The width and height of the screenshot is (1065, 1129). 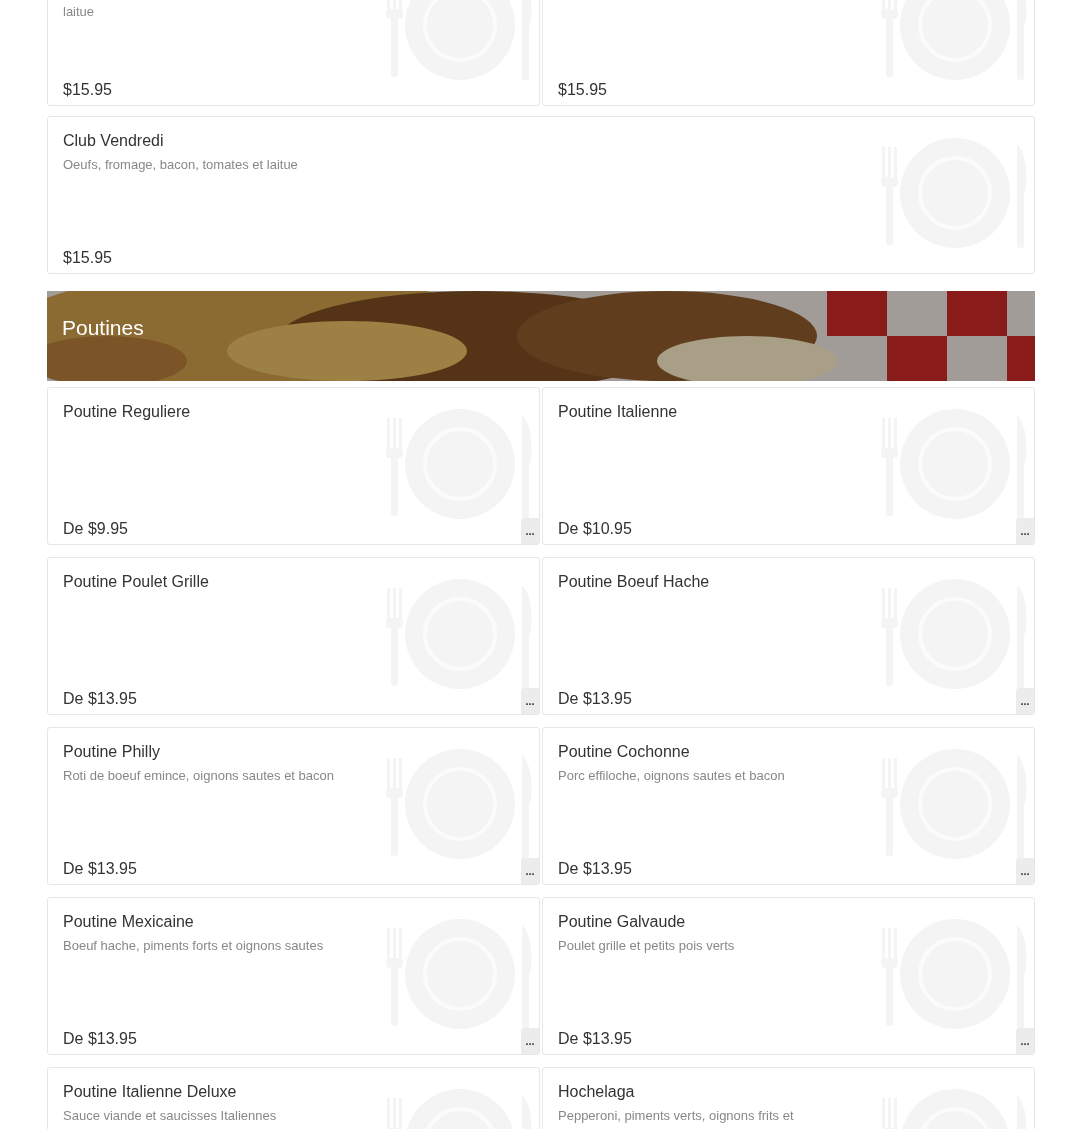 I want to click on menu-item-card: Hochelaga Pepperoni, piments verts, oignons frits et, so click(x=788, y=1098).